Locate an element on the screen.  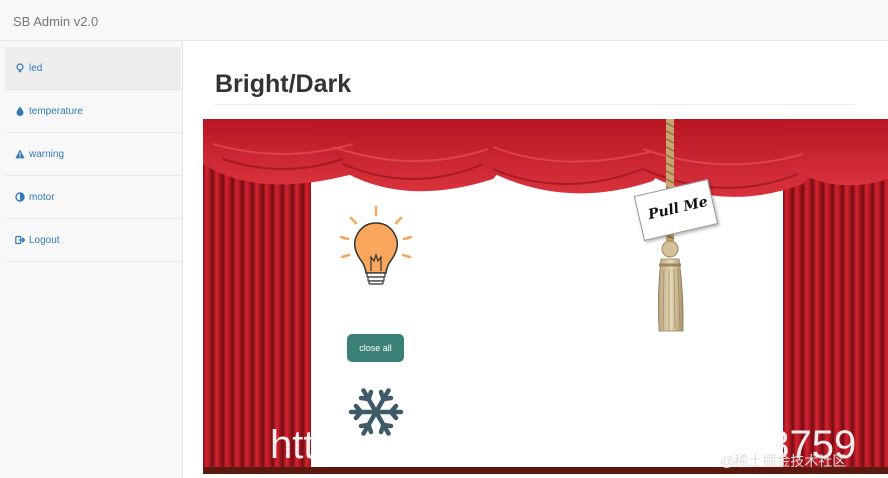
sidebar-item-label: temperature is located at coordinates (56, 111).